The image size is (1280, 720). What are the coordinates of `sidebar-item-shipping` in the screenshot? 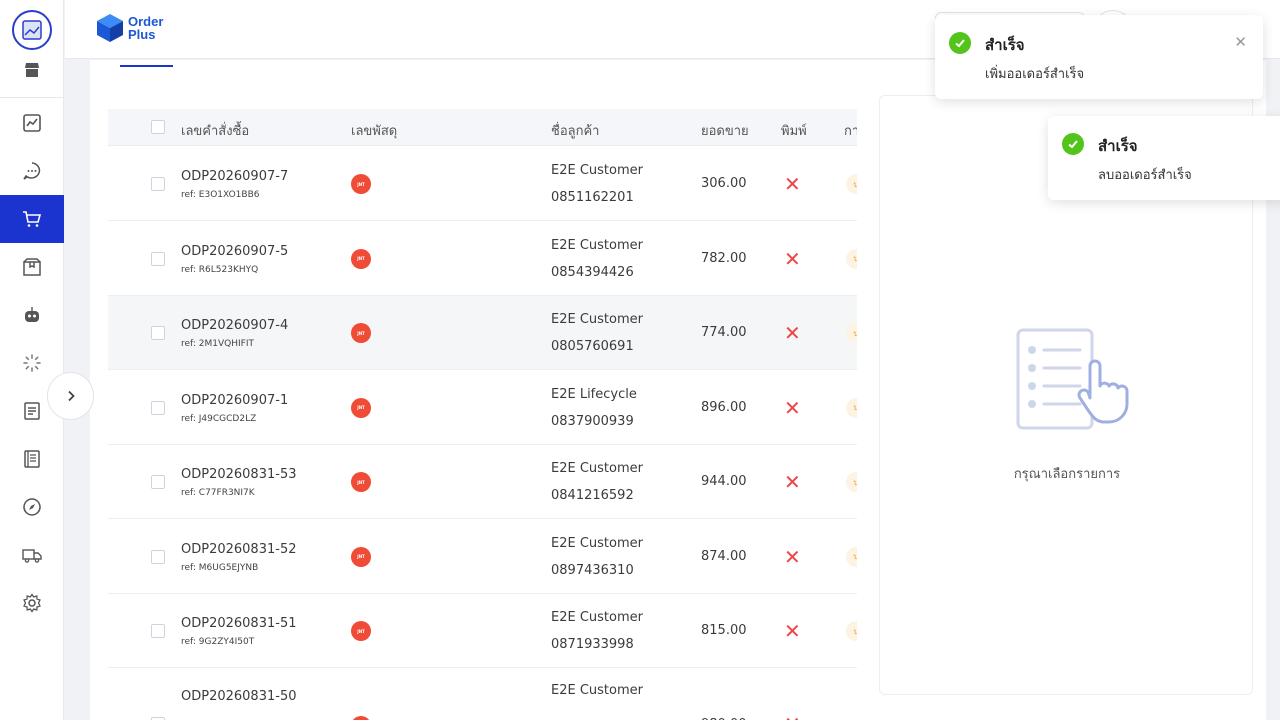 It's located at (32, 555).